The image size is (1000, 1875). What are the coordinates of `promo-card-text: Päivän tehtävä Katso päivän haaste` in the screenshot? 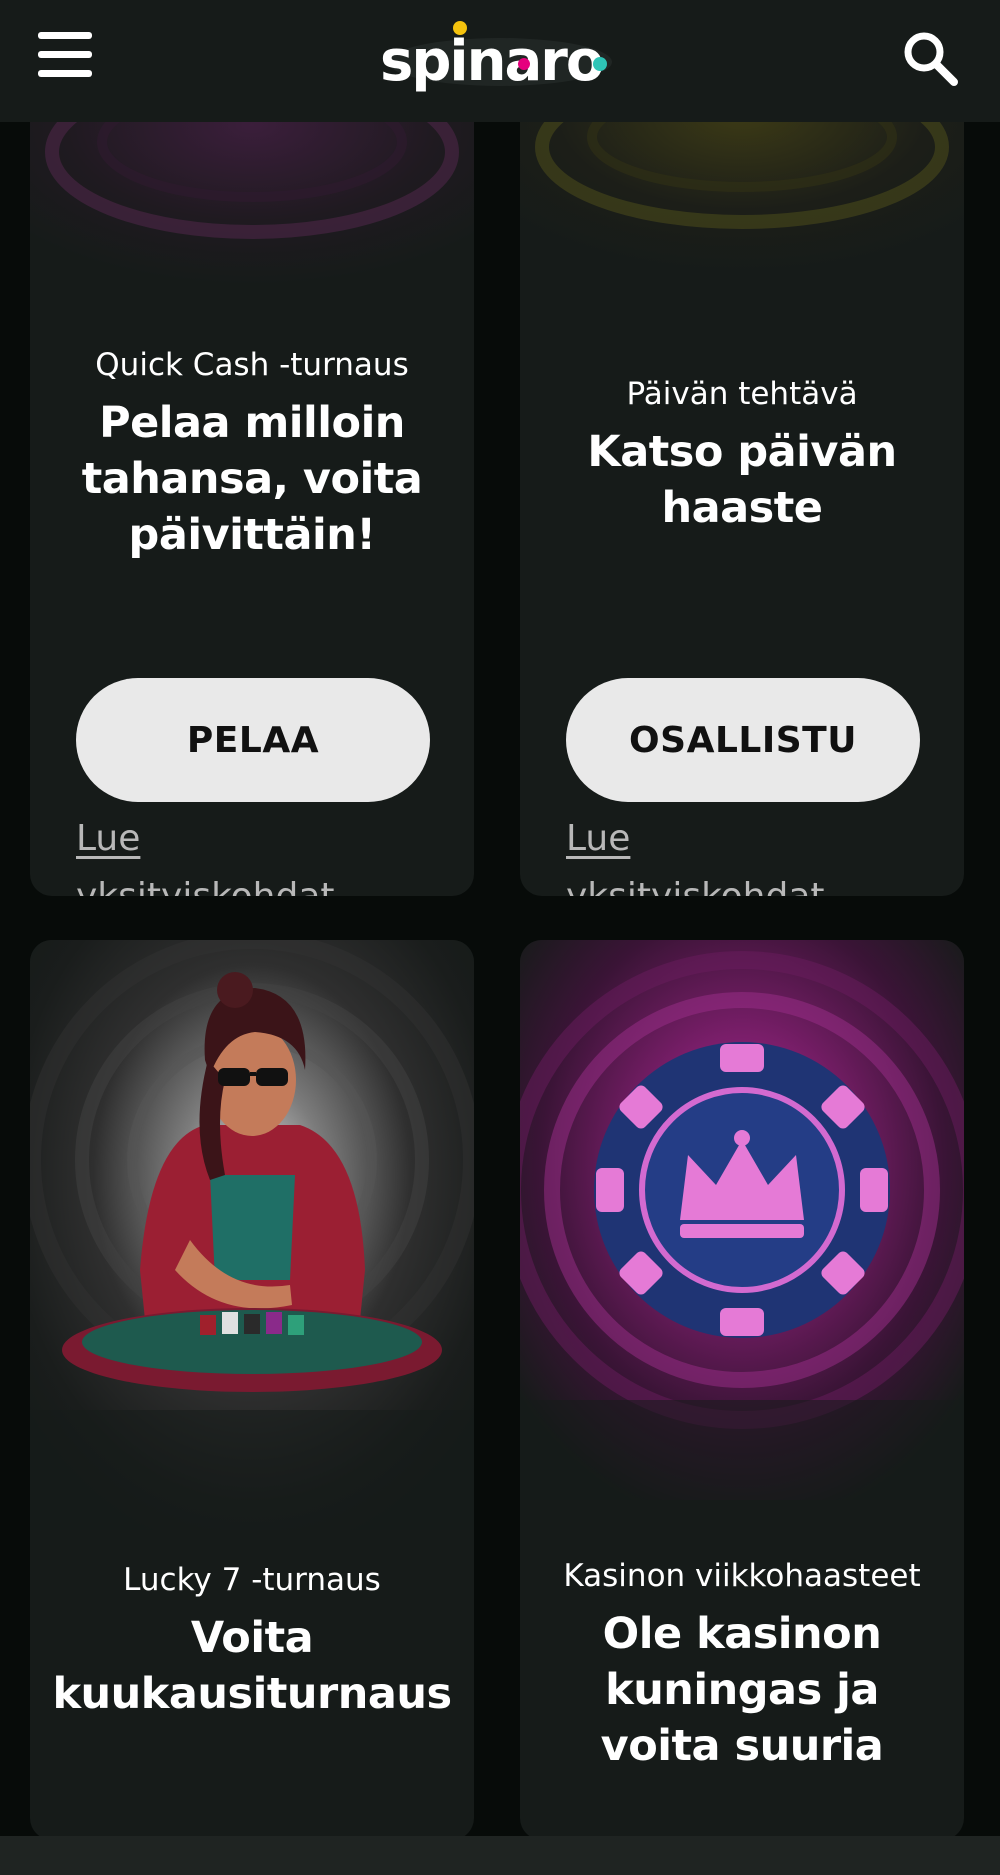 It's located at (742, 455).